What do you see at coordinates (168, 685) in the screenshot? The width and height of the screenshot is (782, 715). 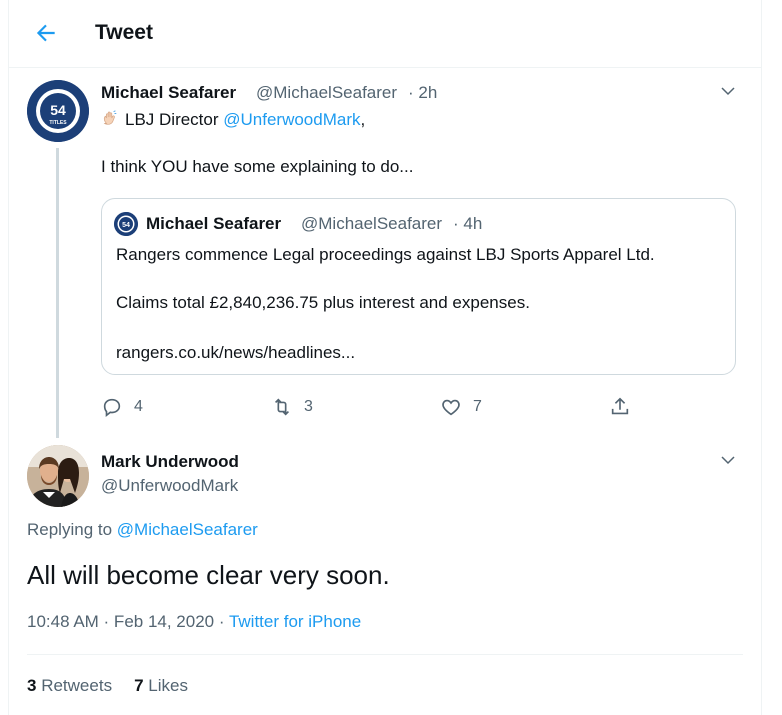 I see `likes-label: Likes` at bounding box center [168, 685].